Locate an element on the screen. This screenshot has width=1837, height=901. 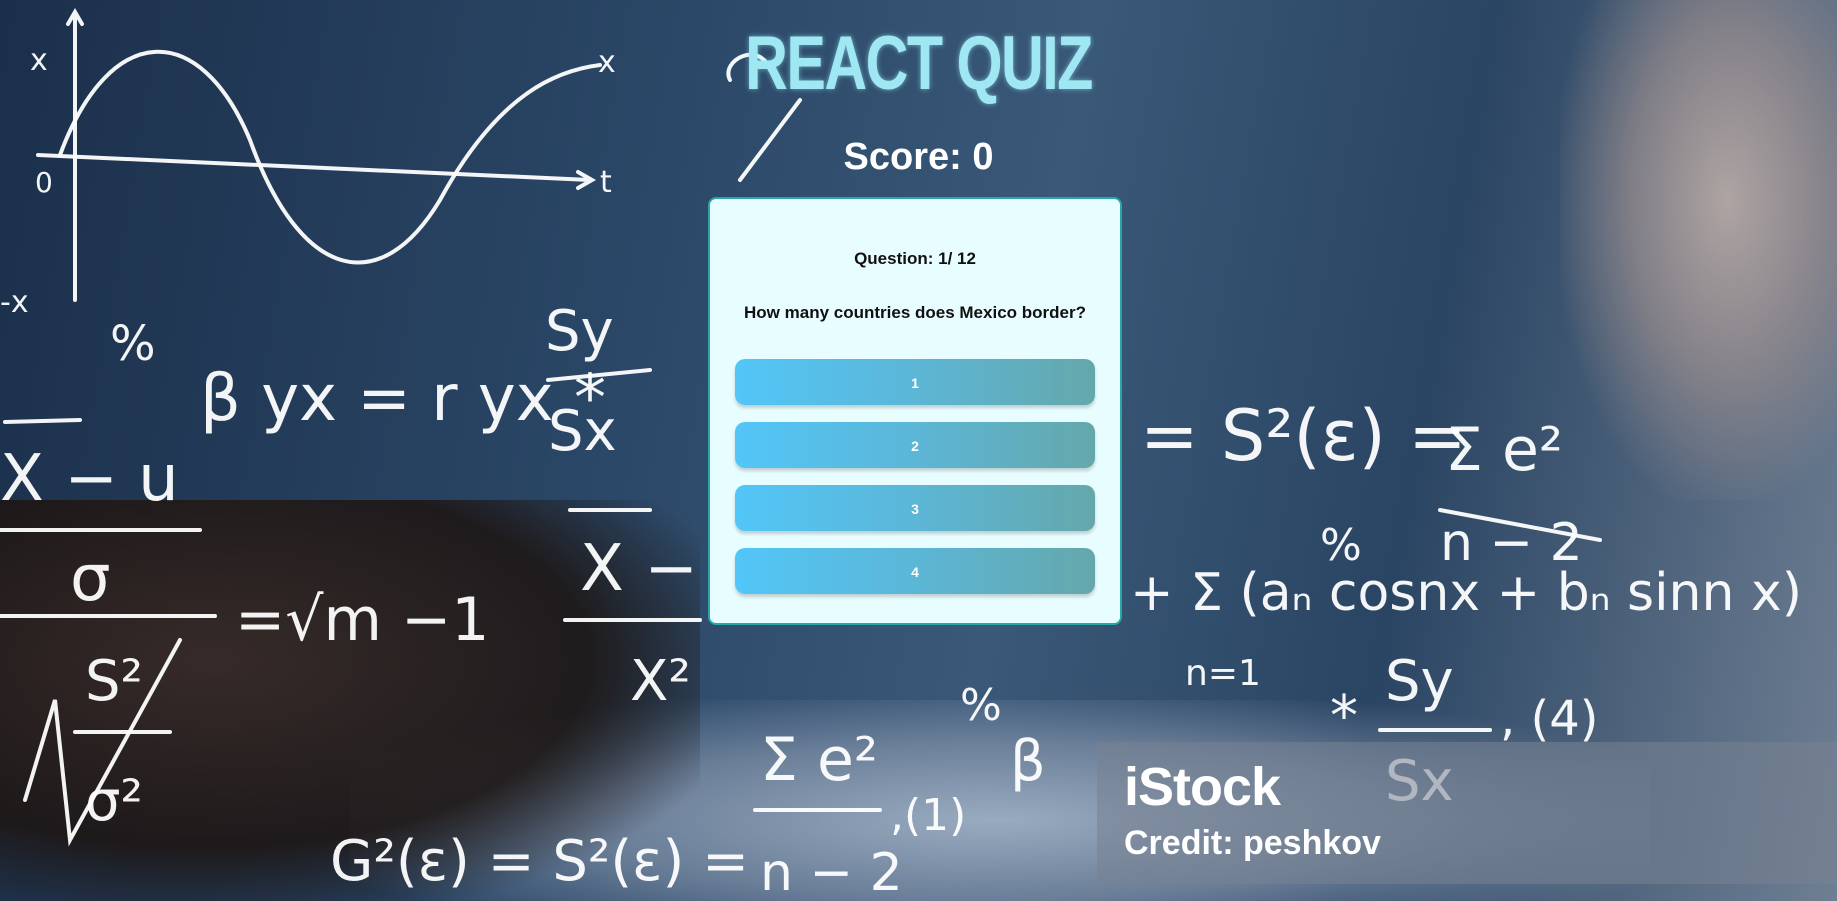
svg-text: σ is located at coordinates (90, 579).